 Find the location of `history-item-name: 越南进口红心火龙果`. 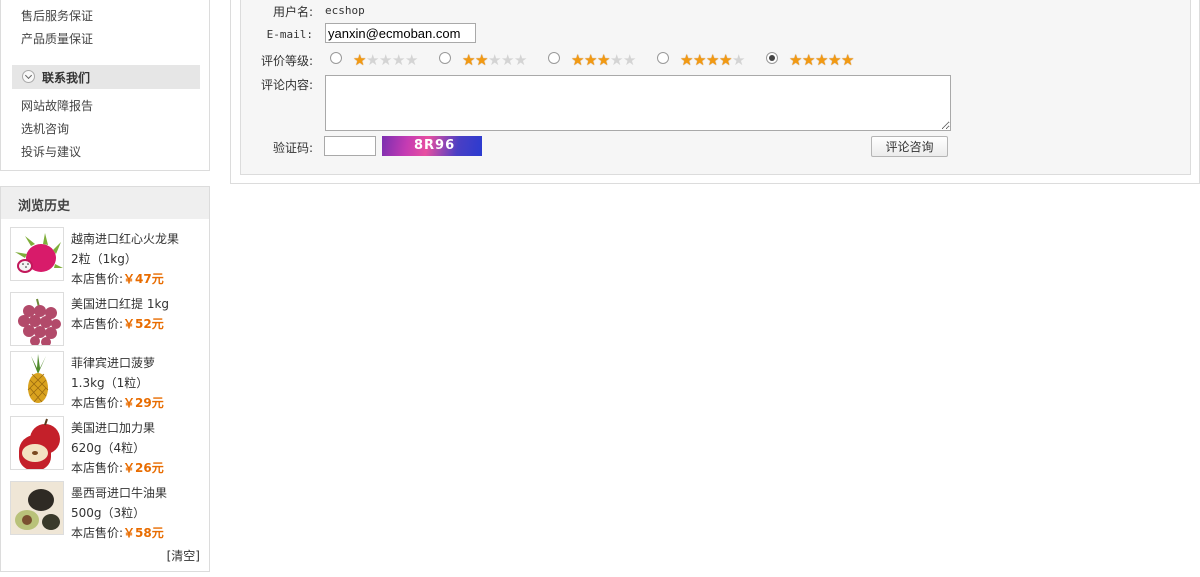

history-item-name: 越南进口红心火龙果 is located at coordinates (125, 239).